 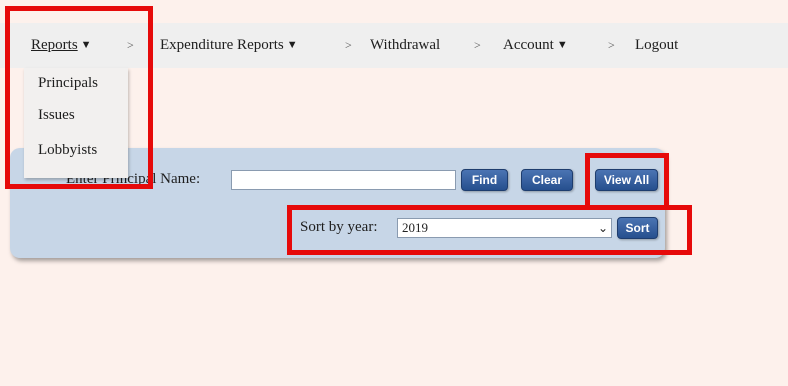 I want to click on nav-expenditure-label: Expenditure Reports, so click(x=222, y=45).